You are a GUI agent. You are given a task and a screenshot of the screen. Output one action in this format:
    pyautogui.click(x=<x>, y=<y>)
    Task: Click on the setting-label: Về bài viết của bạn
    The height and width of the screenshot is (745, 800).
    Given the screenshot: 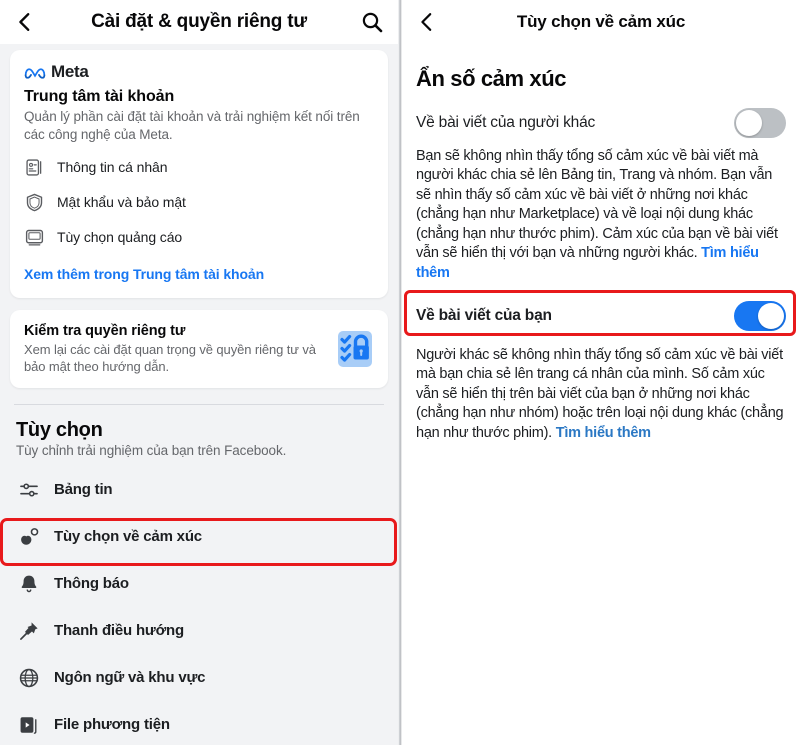 What is the action you would take?
    pyautogui.click(x=484, y=315)
    